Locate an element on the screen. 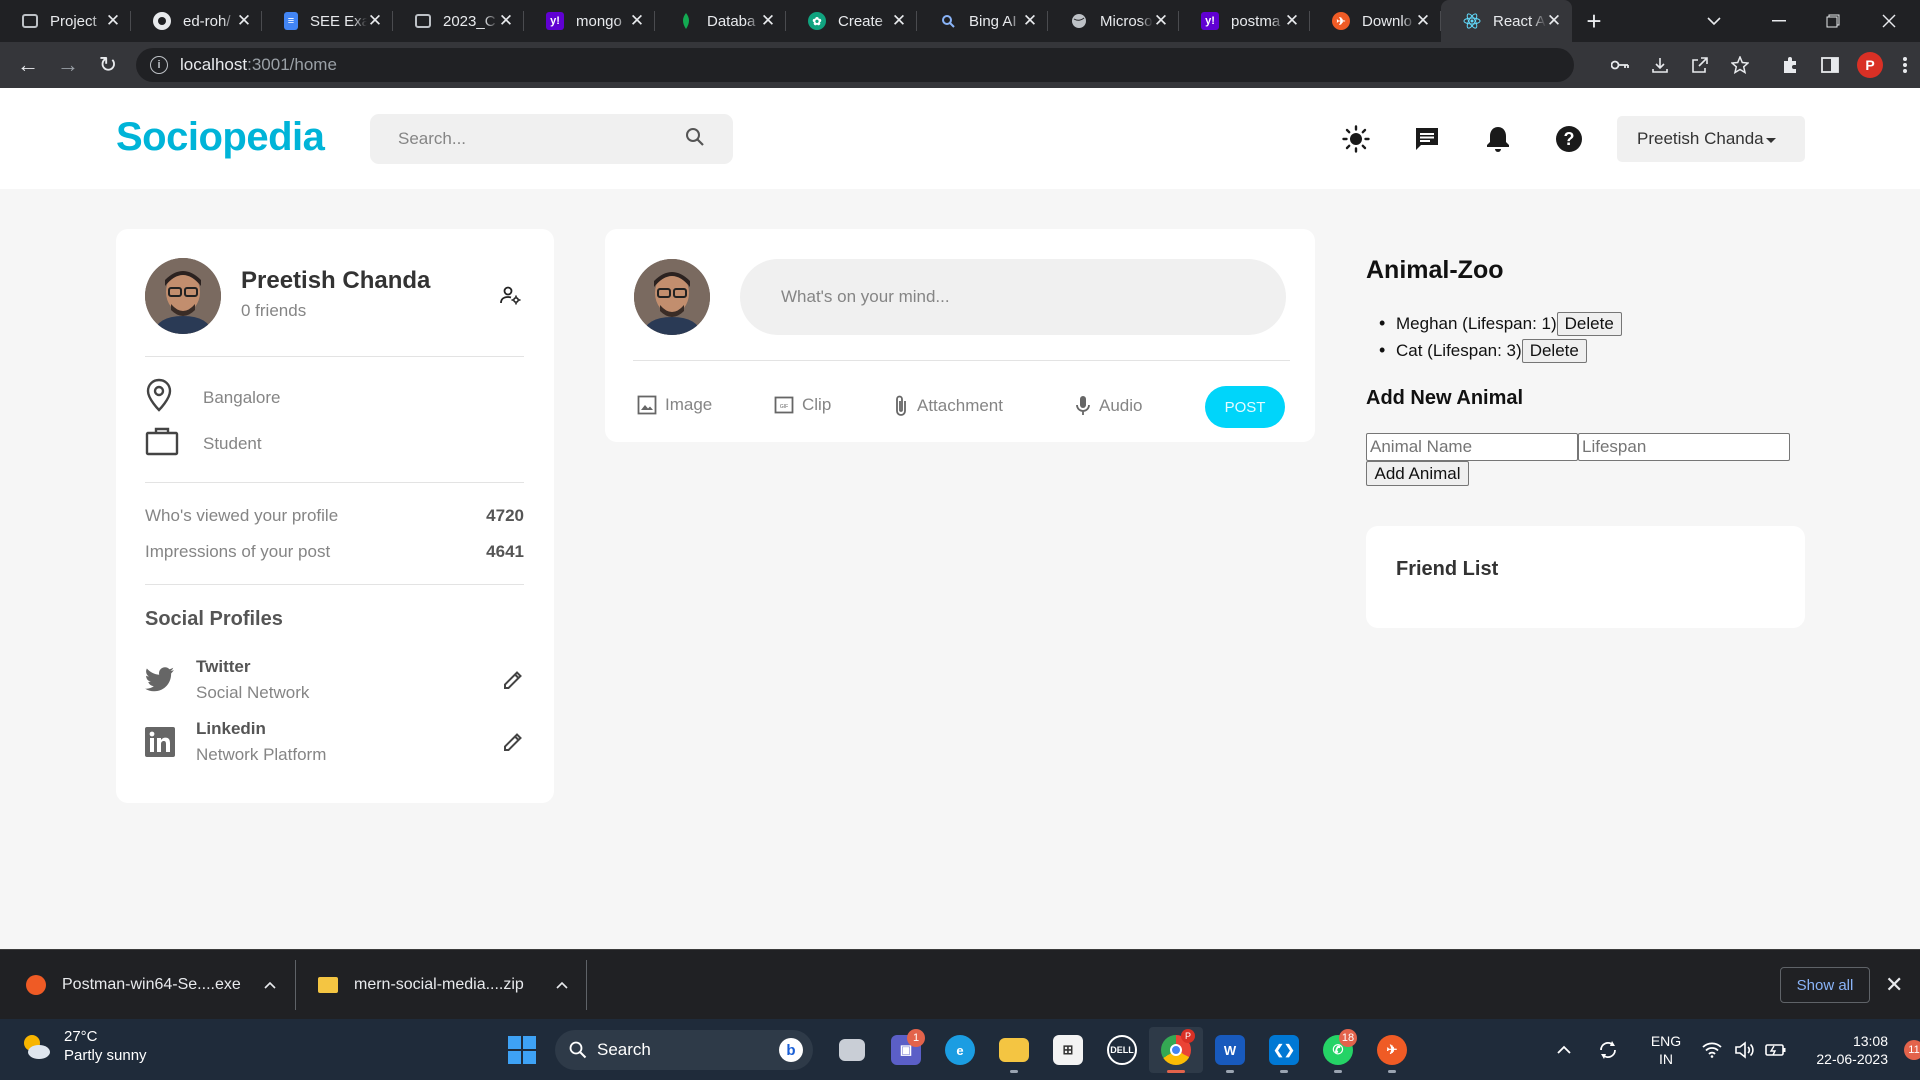 Image resolution: width=1920 pixels, height=1080 pixels. sync-icon is located at coordinates (1608, 1050).